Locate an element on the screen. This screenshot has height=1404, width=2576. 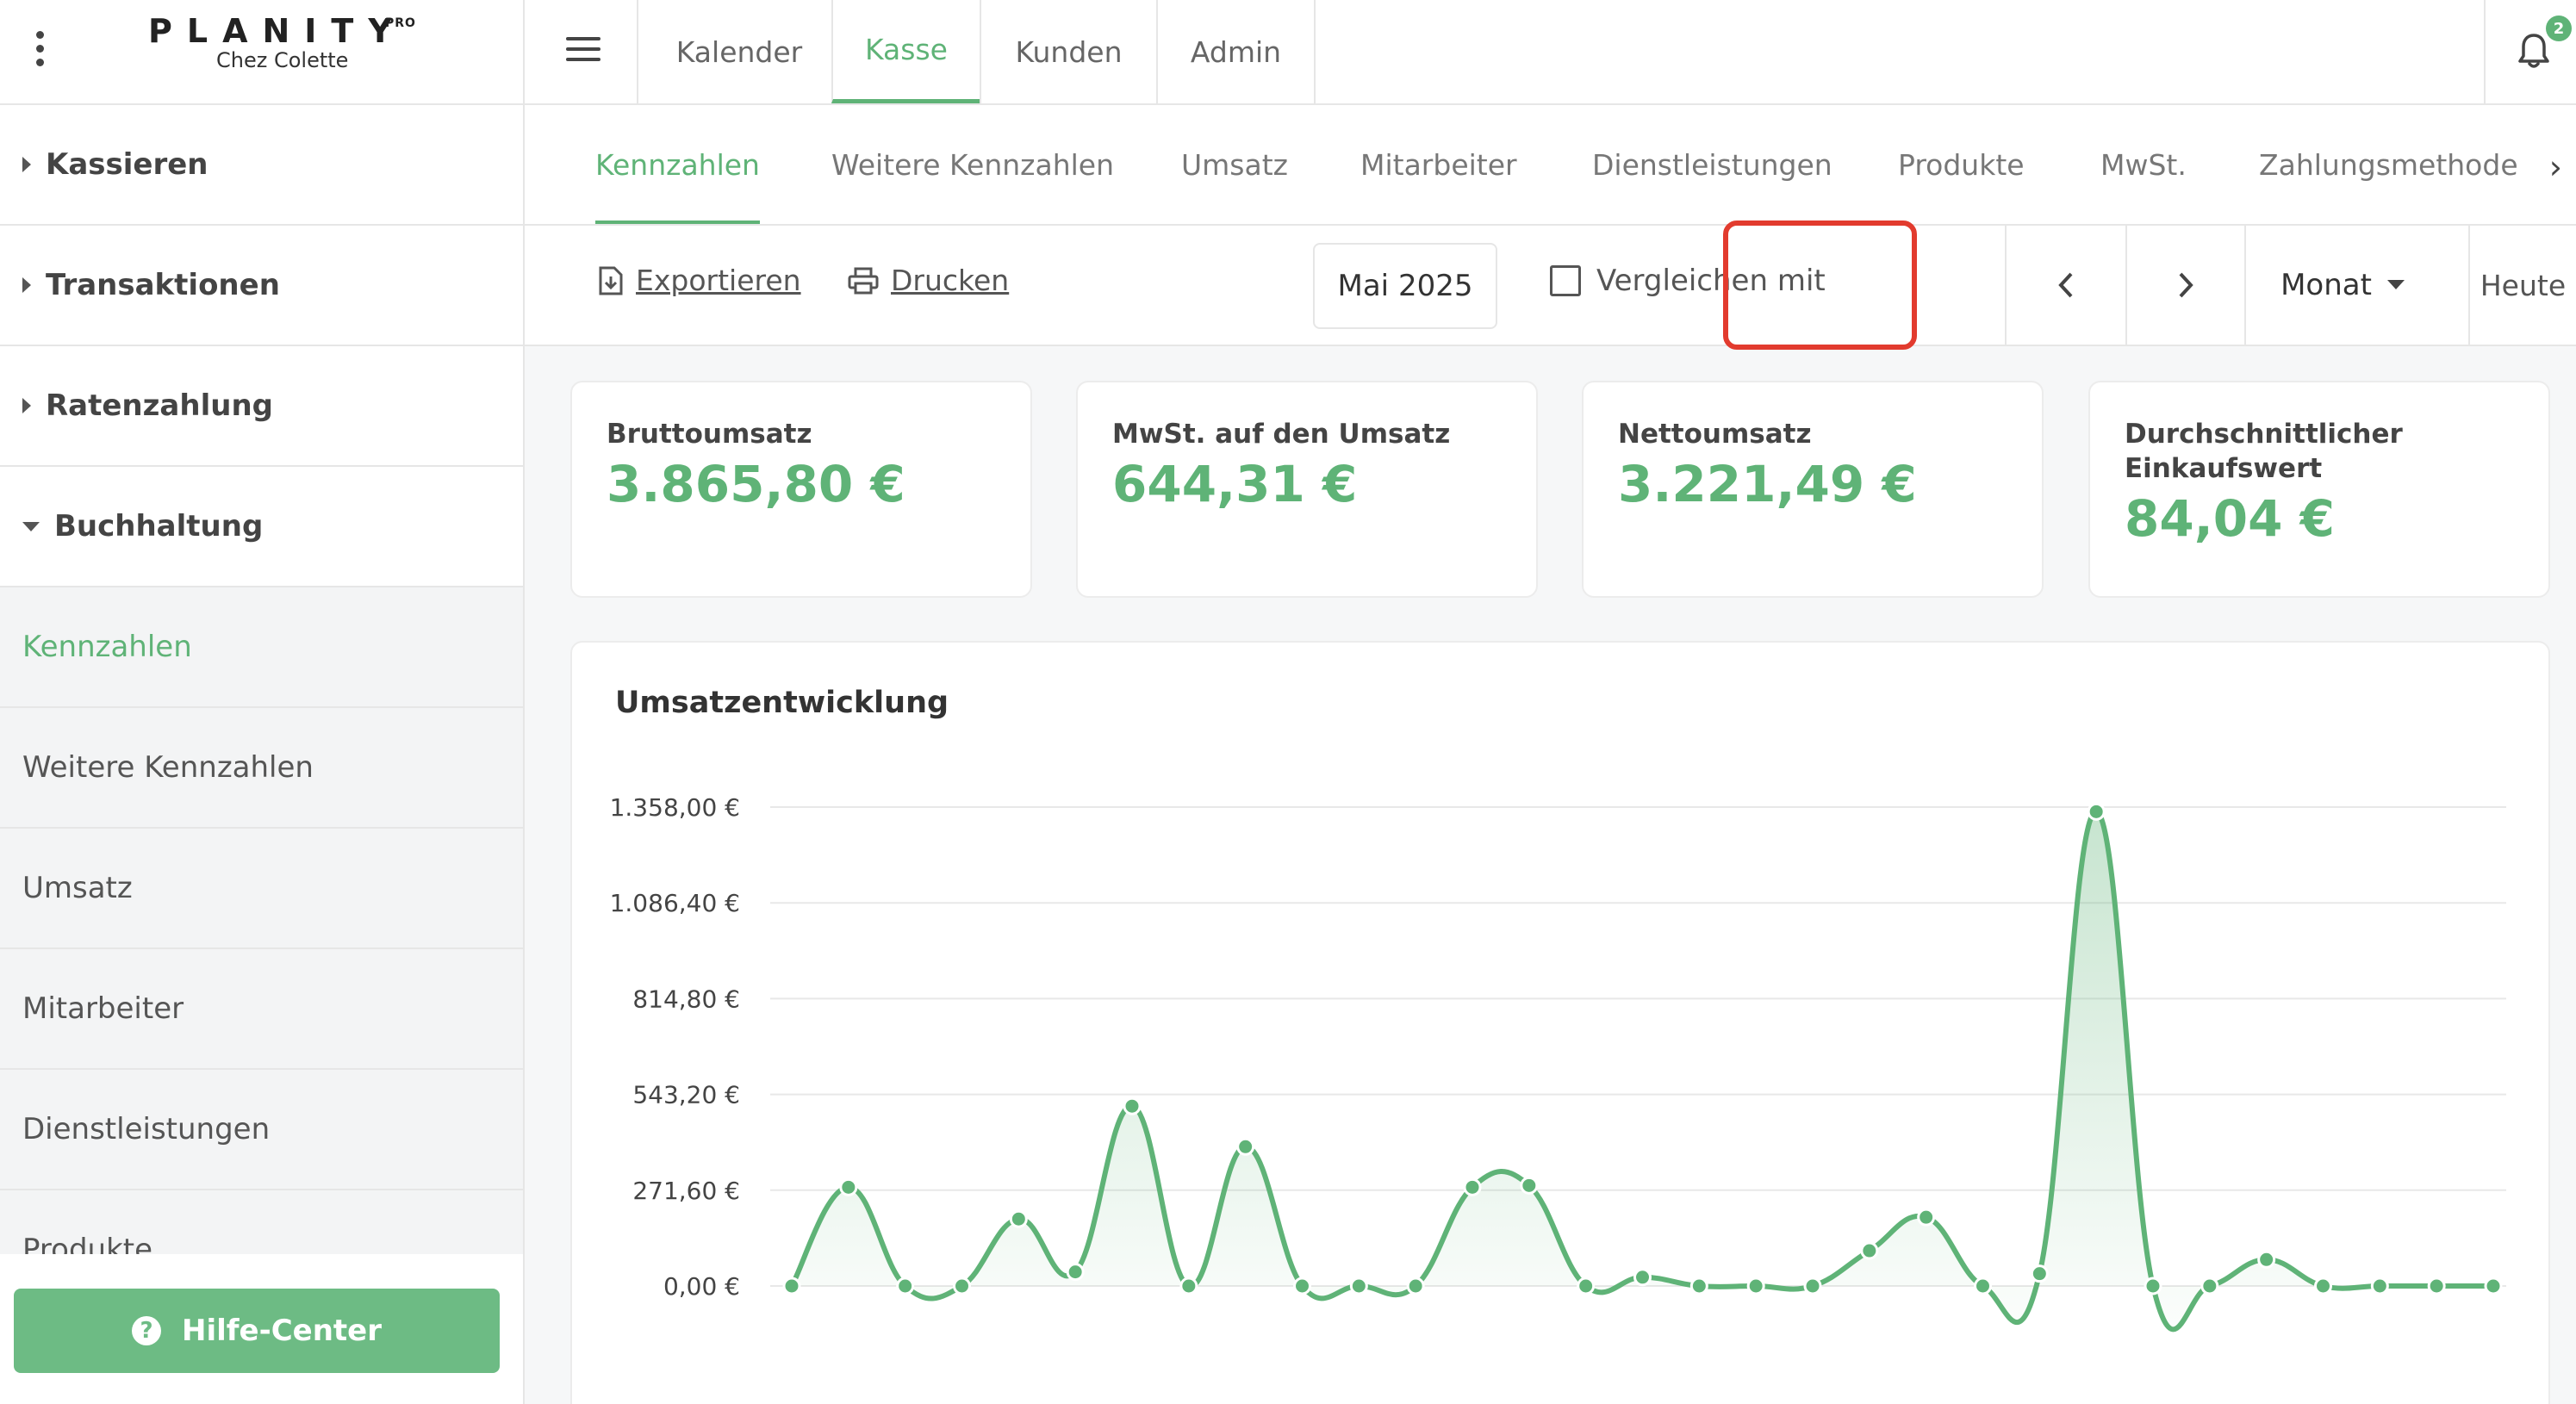
tab-kunden: Kunden is located at coordinates (1068, 51).